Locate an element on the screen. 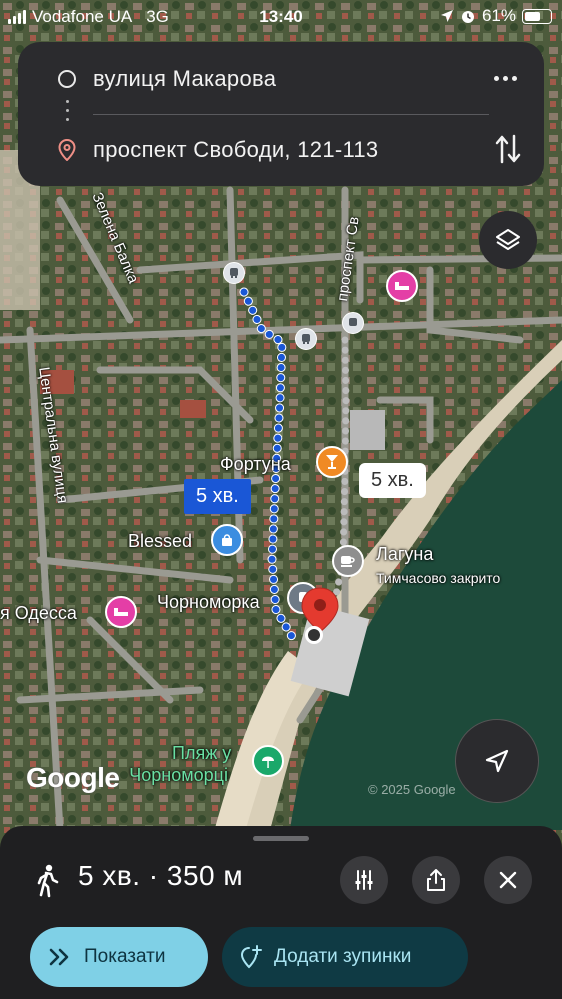  route-divider is located at coordinates (291, 114).